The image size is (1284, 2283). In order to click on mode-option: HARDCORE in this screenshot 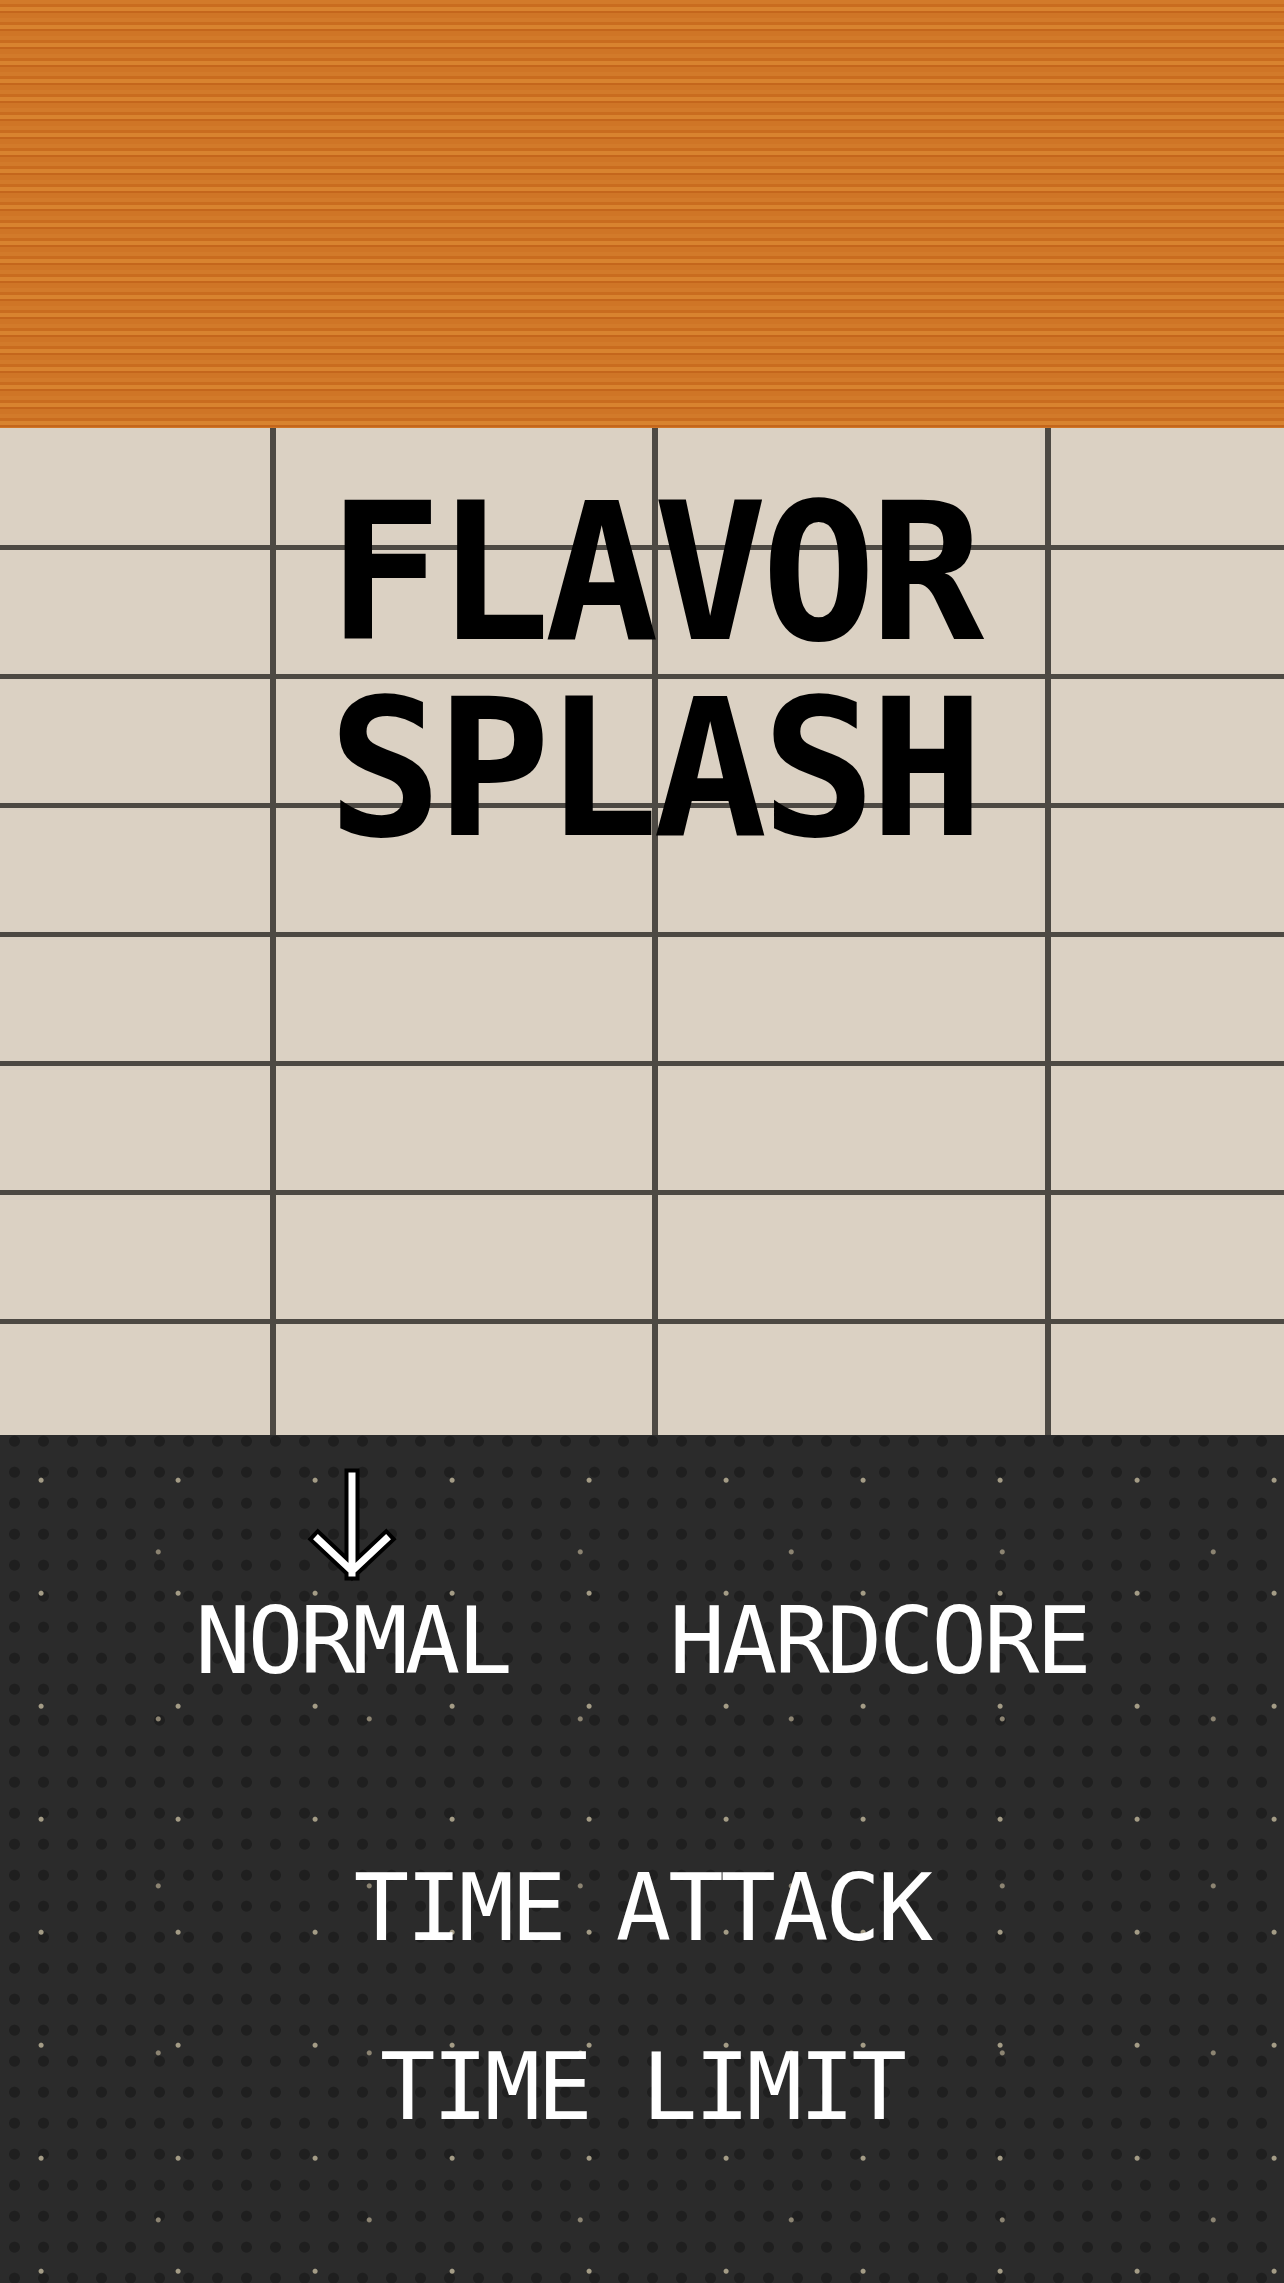, I will do `click(879, 1642)`.